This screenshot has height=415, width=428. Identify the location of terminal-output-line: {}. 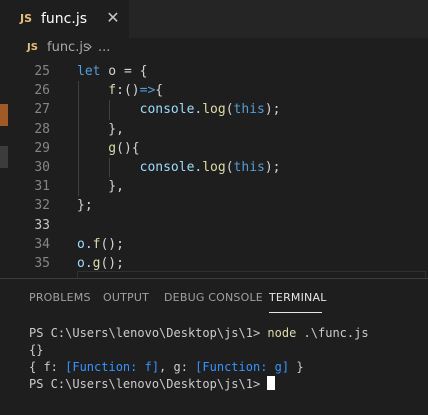
(36, 350).